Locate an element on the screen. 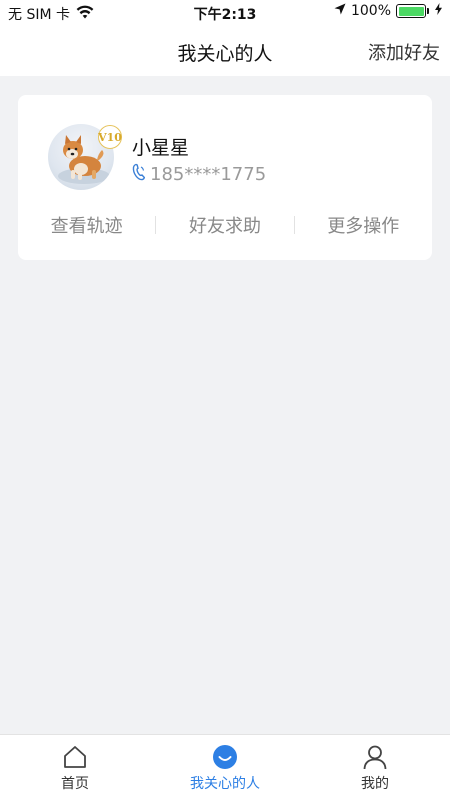  status-bar: 无 SIM 卡 下午2:13 100% is located at coordinates (225, 13).